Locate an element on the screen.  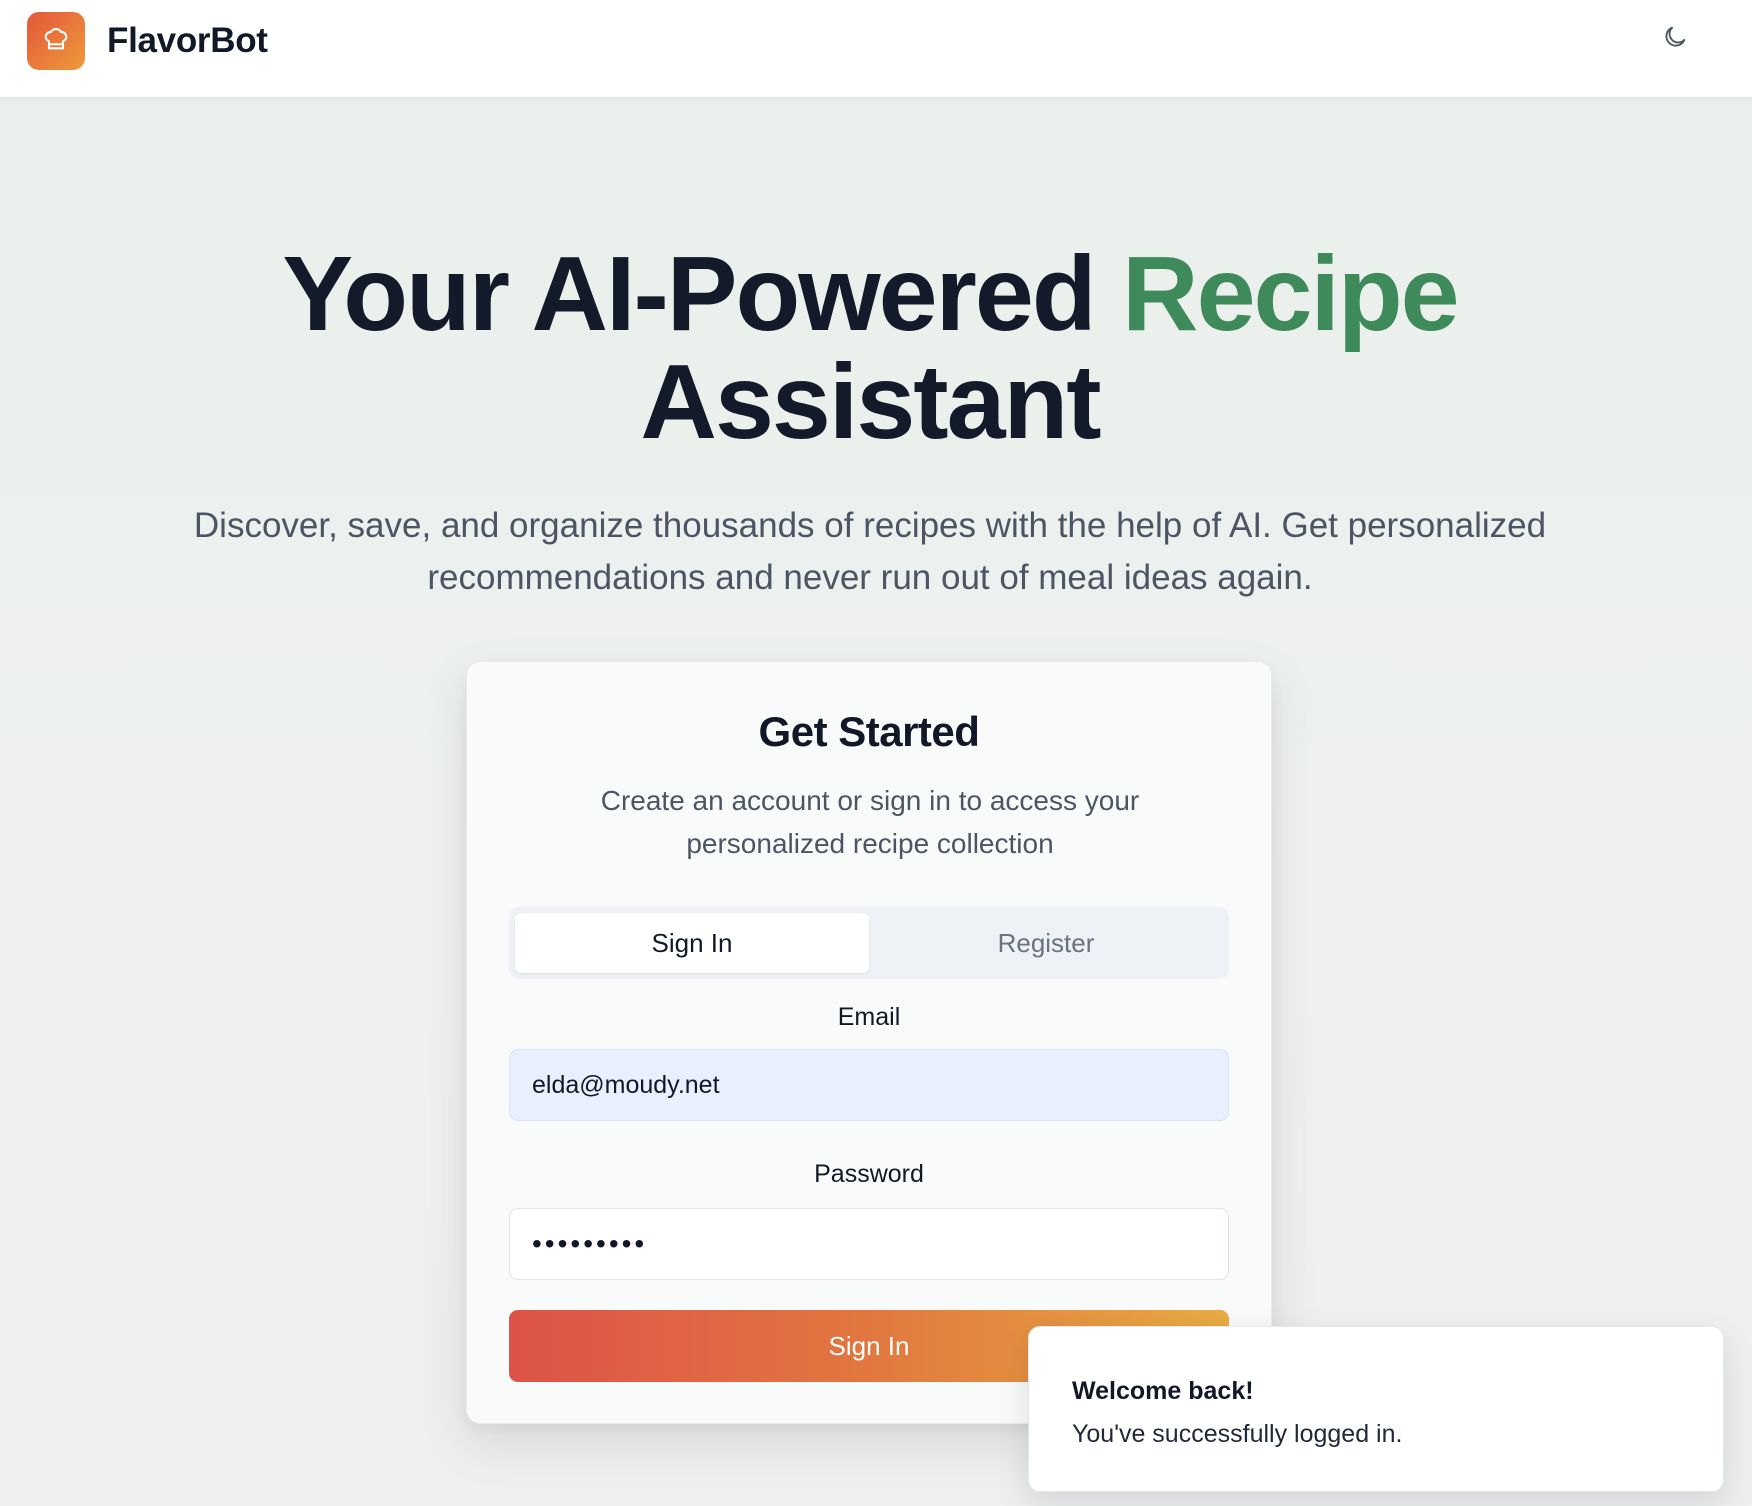
app-title: FlavorBot is located at coordinates (187, 41).